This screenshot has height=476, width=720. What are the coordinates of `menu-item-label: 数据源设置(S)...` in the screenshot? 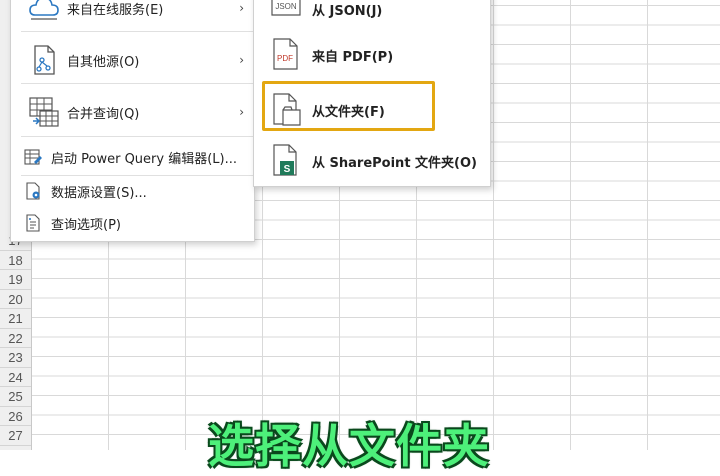 It's located at (99, 193).